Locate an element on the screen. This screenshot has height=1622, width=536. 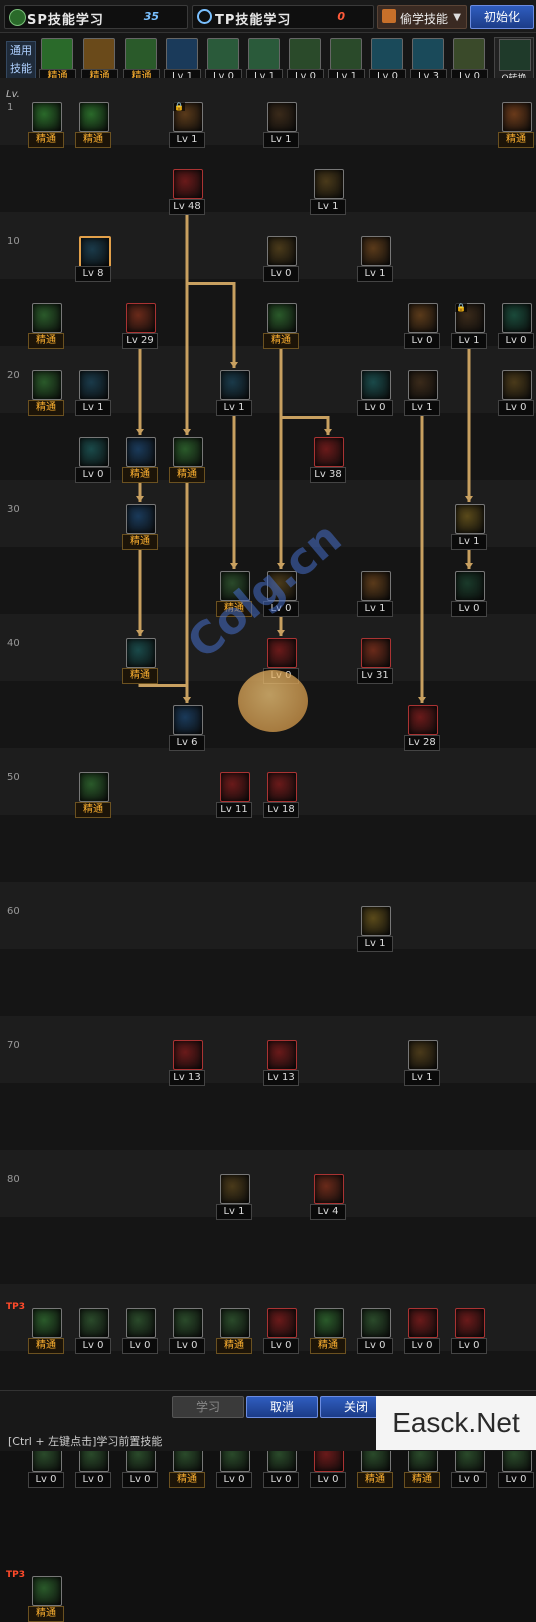
skill-slot: Lv 38 is located at coordinates (328, 460).